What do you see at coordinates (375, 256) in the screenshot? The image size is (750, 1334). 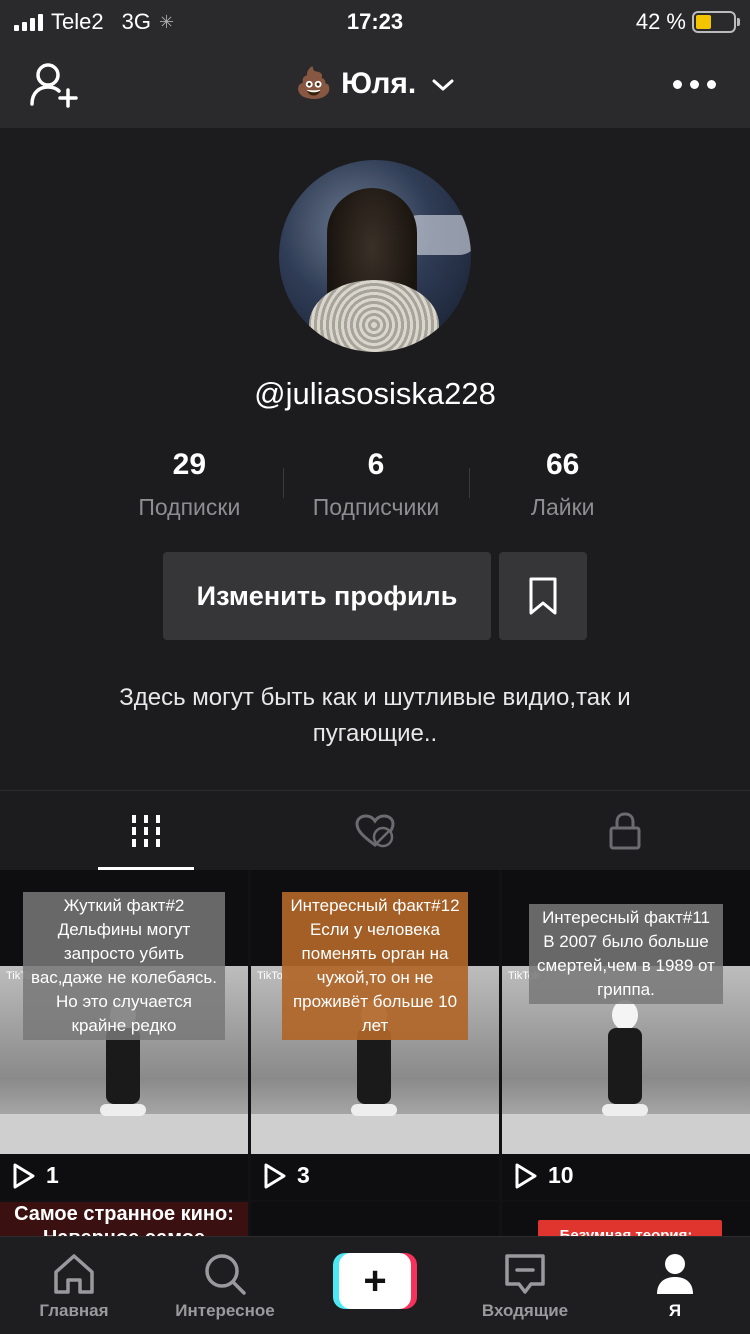 I see `avatar` at bounding box center [375, 256].